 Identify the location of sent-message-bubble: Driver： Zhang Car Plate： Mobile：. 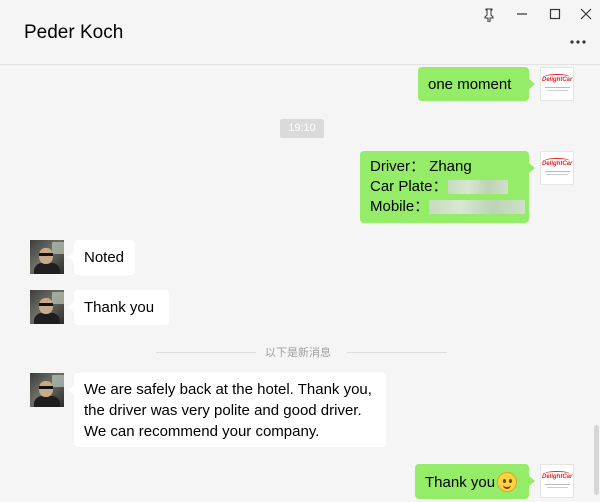
(447, 187).